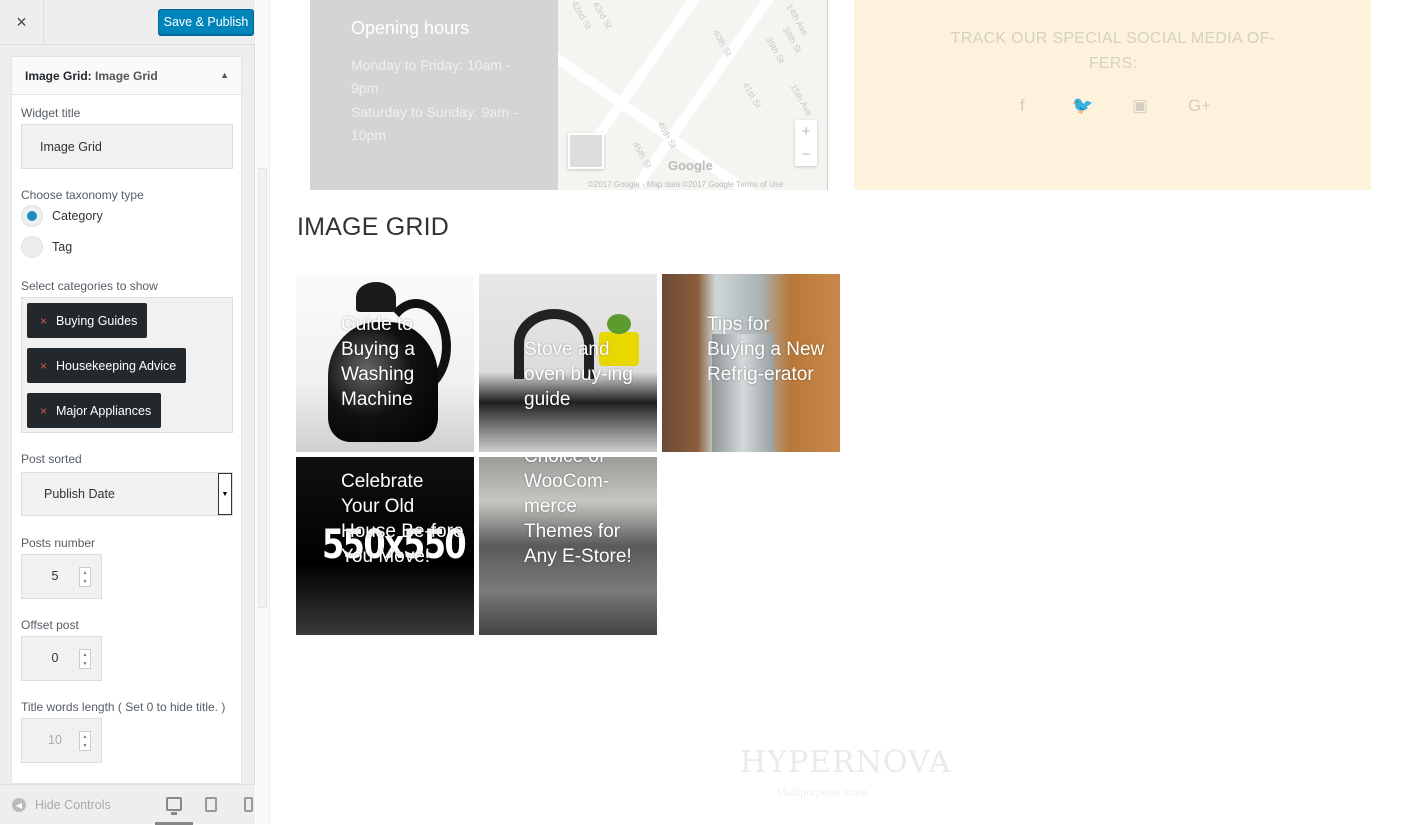 The height and width of the screenshot is (825, 1411). What do you see at coordinates (373, 227) in the screenshot?
I see `image-grid-heading: IMAGE GRID` at bounding box center [373, 227].